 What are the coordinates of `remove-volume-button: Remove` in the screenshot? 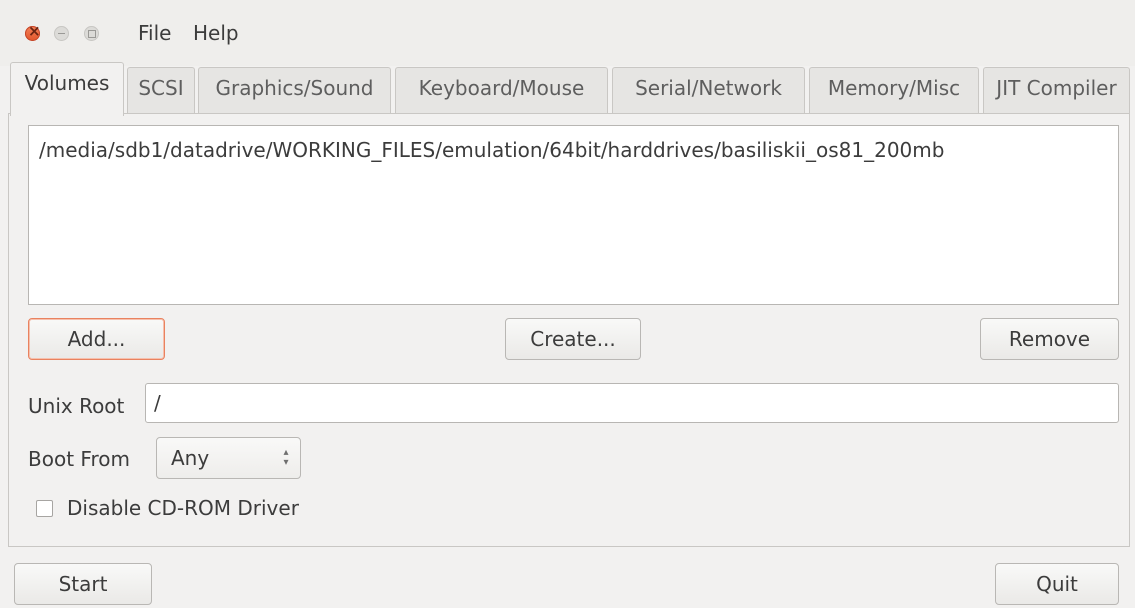 It's located at (1049, 339).